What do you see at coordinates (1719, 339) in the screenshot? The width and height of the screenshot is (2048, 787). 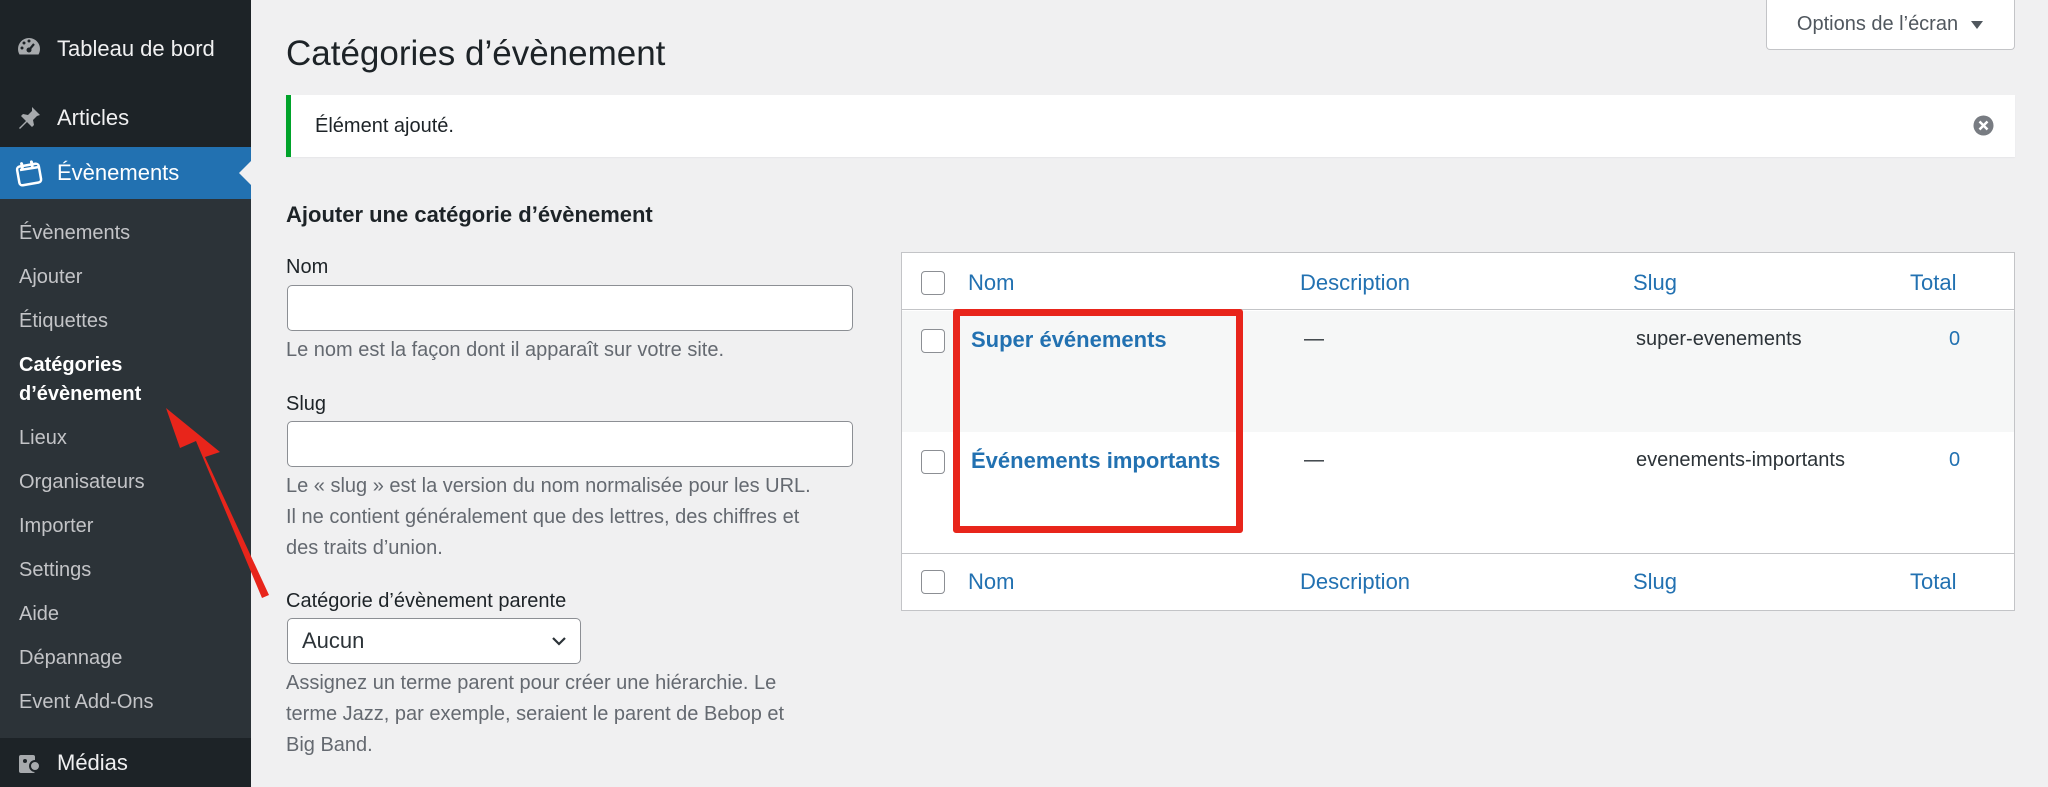 I see `category-slug: super-evenements` at bounding box center [1719, 339].